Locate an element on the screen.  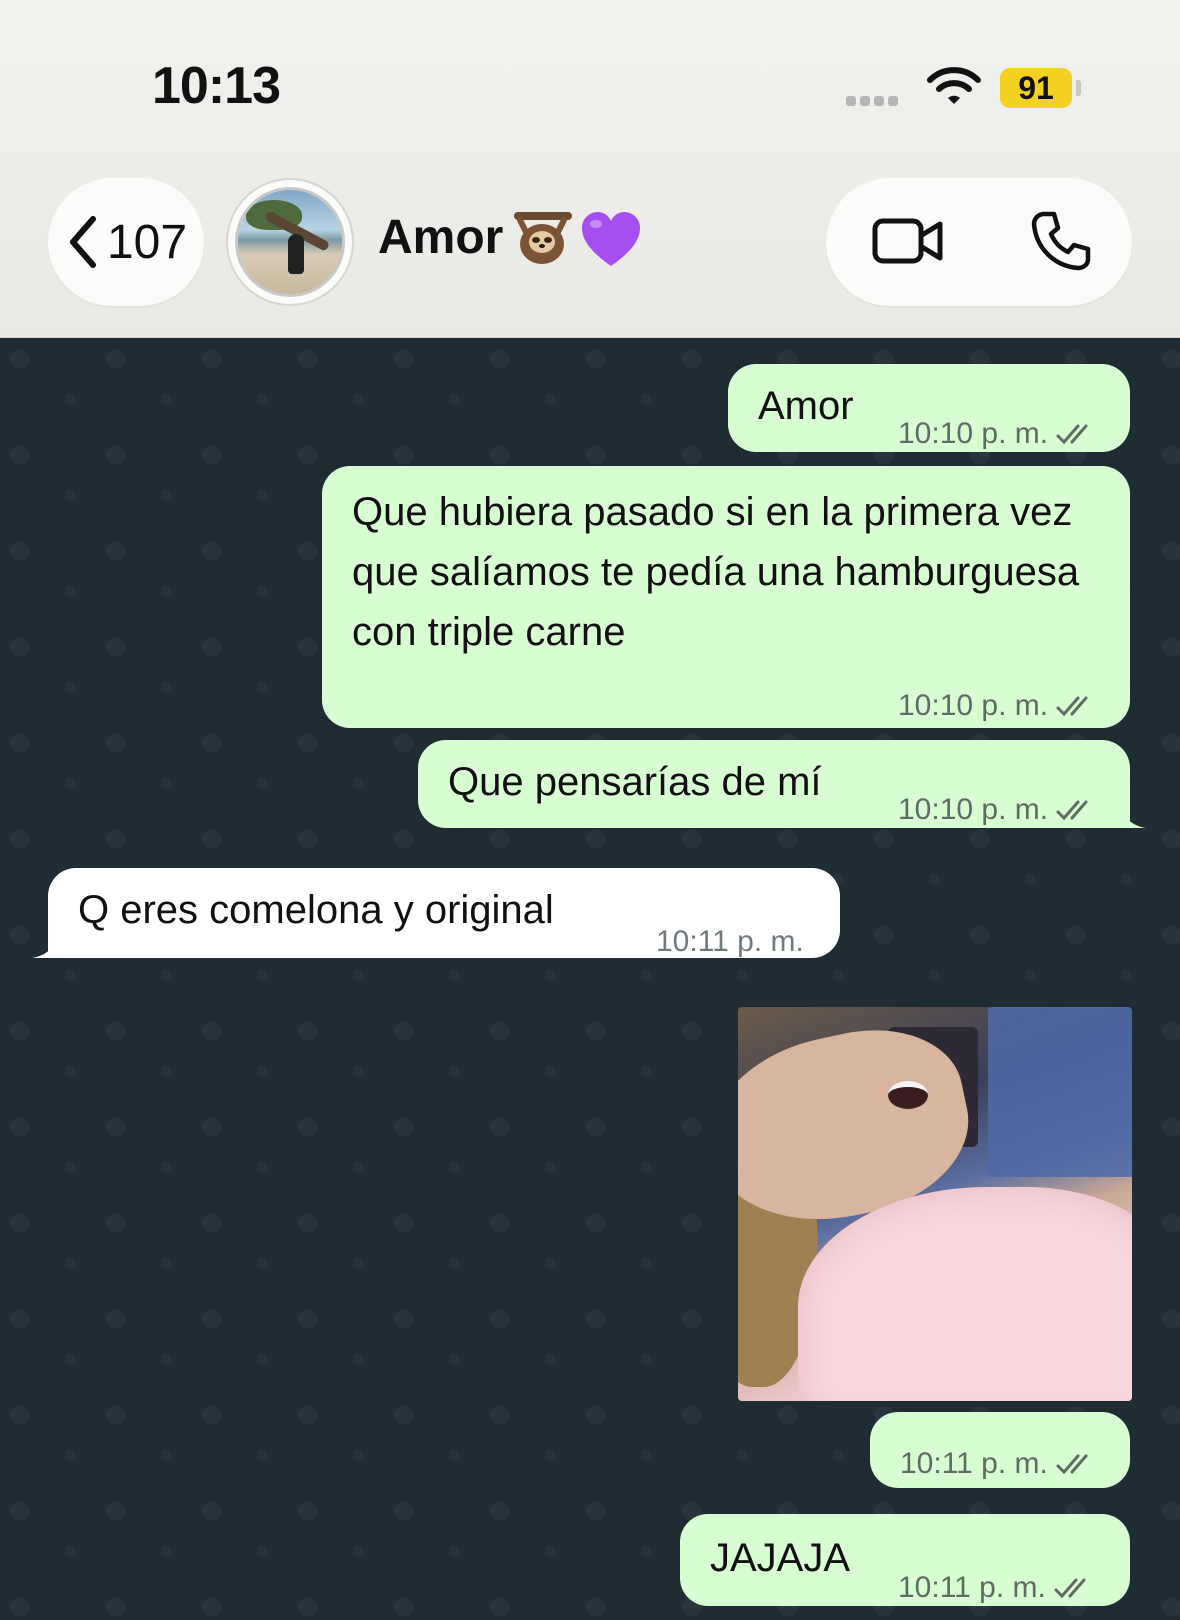
image-message is located at coordinates (935, 1204).